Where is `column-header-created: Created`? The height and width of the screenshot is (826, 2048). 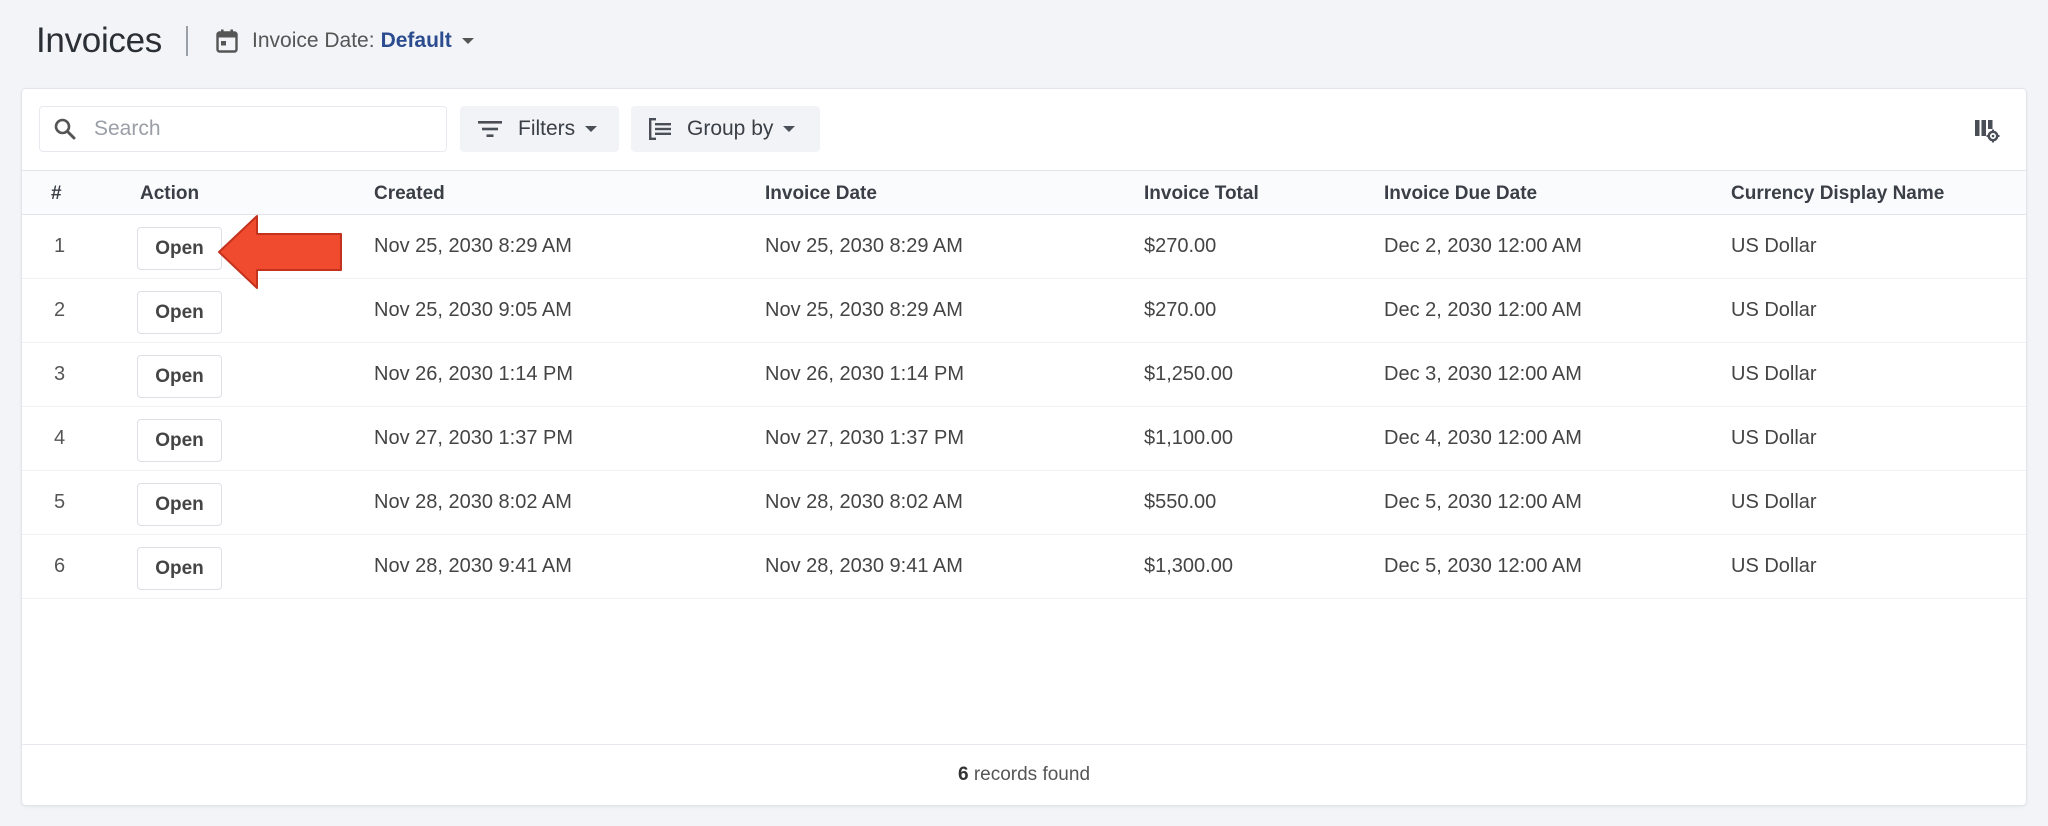
column-header-created: Created is located at coordinates (409, 193).